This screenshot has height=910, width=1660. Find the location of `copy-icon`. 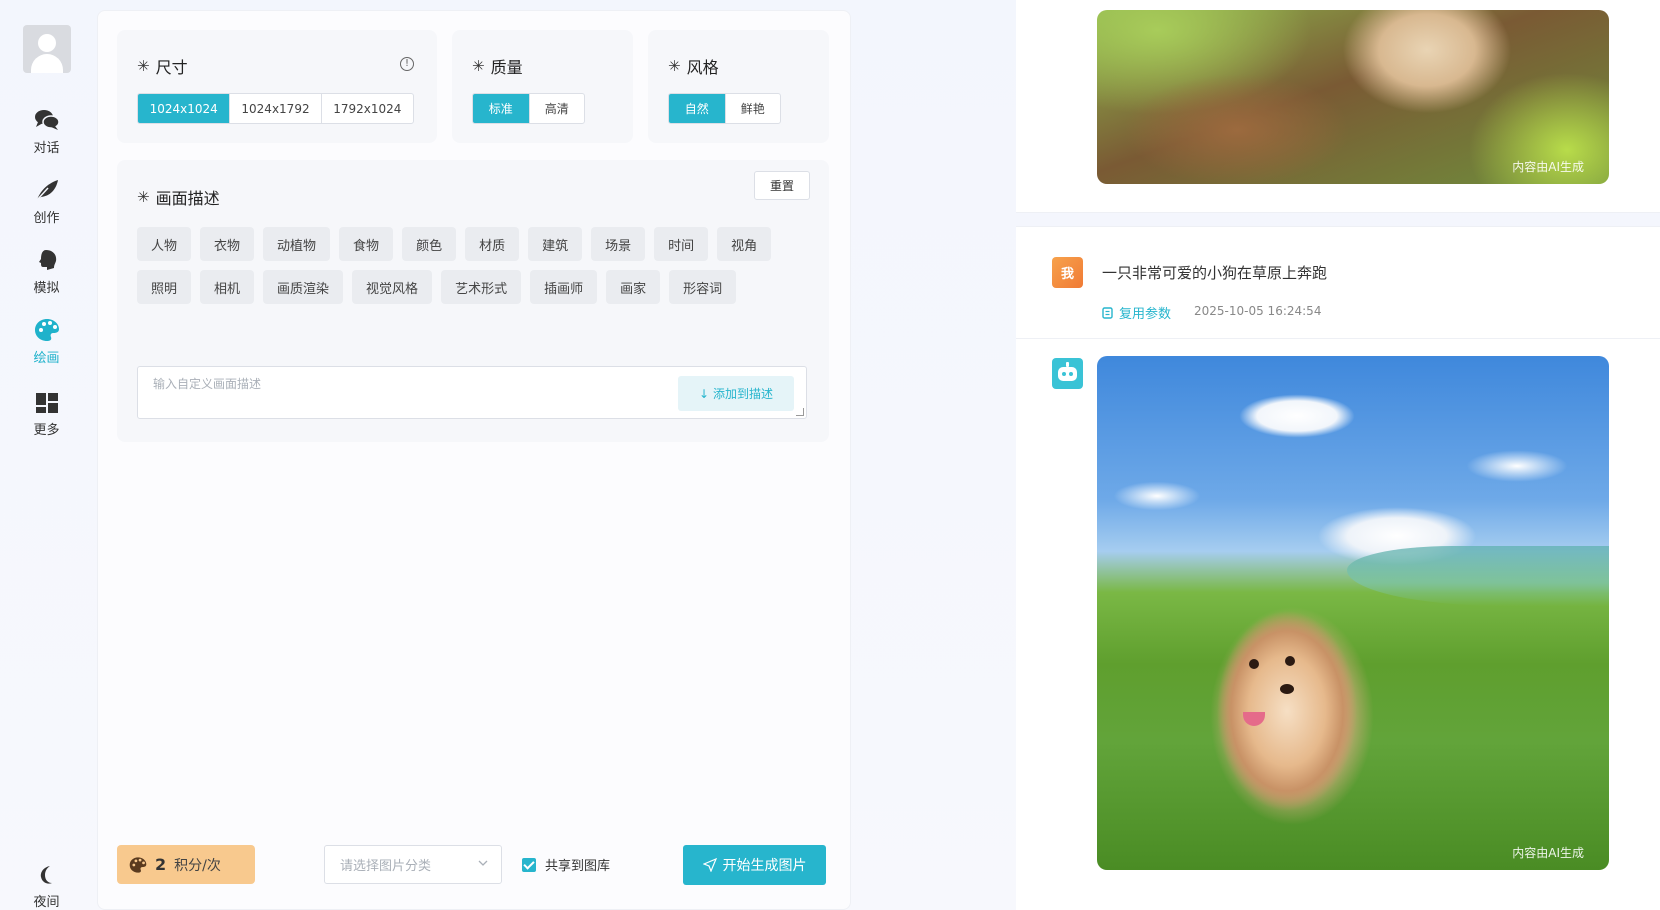

copy-icon is located at coordinates (1107, 313).